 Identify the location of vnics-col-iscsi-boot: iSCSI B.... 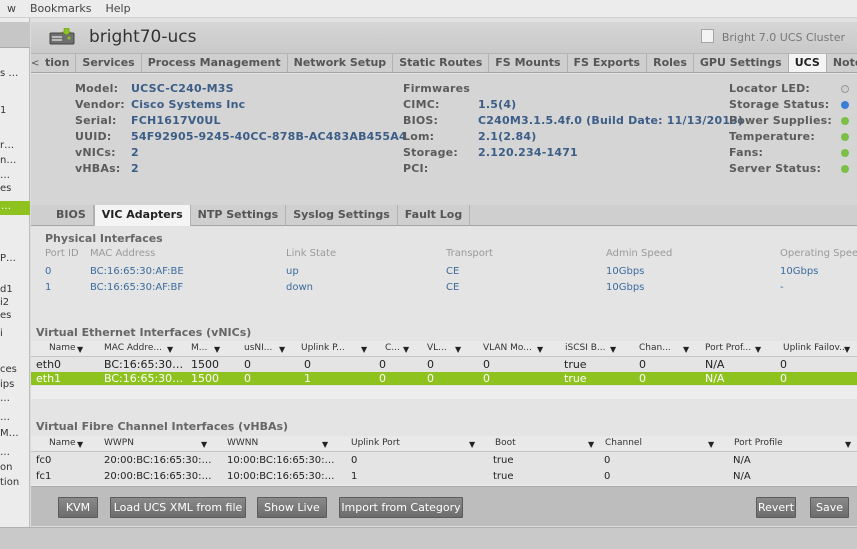
(585, 348).